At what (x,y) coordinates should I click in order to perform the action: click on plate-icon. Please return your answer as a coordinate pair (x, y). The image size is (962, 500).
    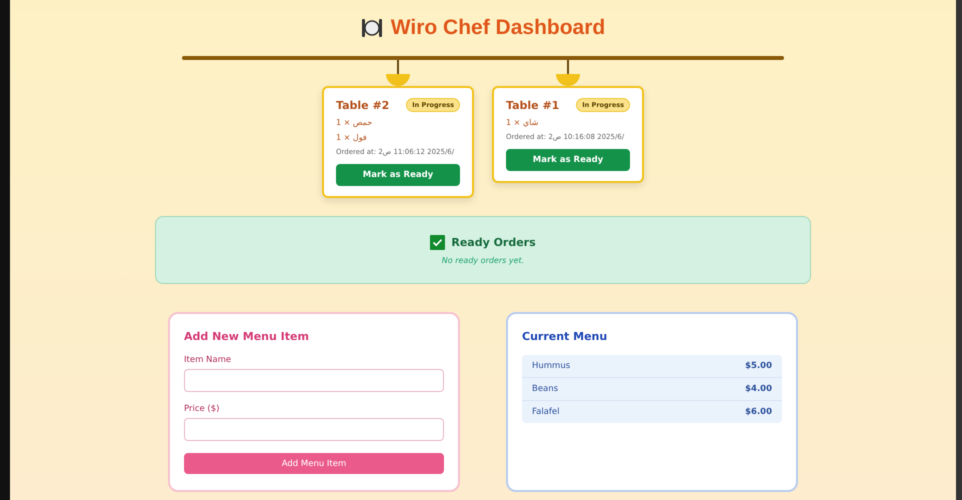
    Looking at the image, I should click on (371, 28).